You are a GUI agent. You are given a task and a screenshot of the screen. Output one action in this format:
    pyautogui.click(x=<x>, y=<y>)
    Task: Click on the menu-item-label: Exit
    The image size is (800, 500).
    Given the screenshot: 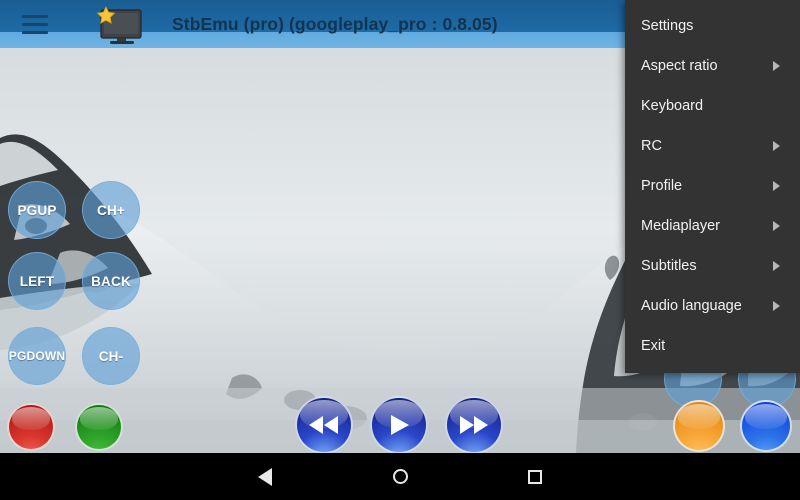 What is the action you would take?
    pyautogui.click(x=653, y=346)
    